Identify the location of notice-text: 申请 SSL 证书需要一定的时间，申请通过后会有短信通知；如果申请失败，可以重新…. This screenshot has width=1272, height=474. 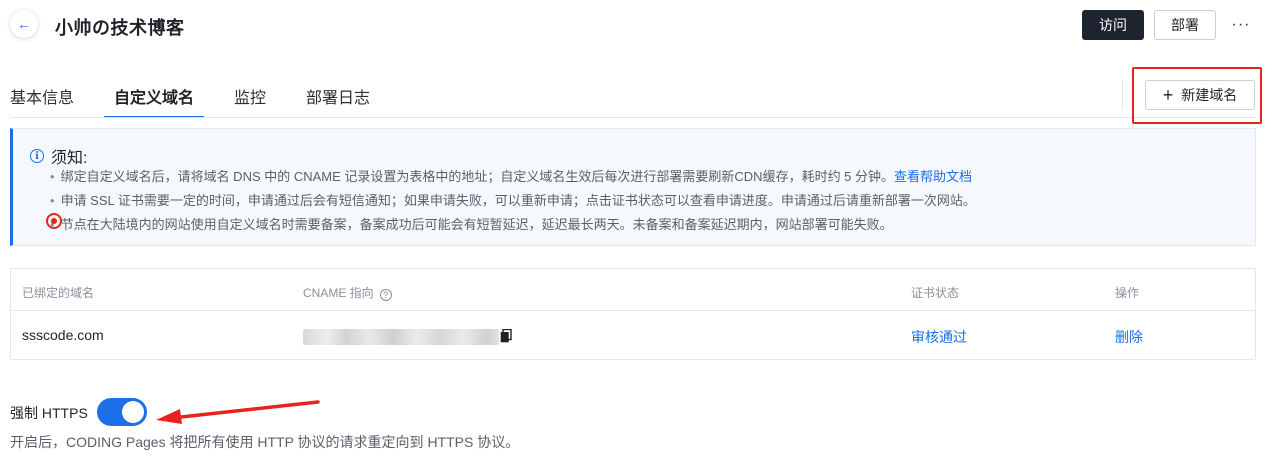
(518, 200).